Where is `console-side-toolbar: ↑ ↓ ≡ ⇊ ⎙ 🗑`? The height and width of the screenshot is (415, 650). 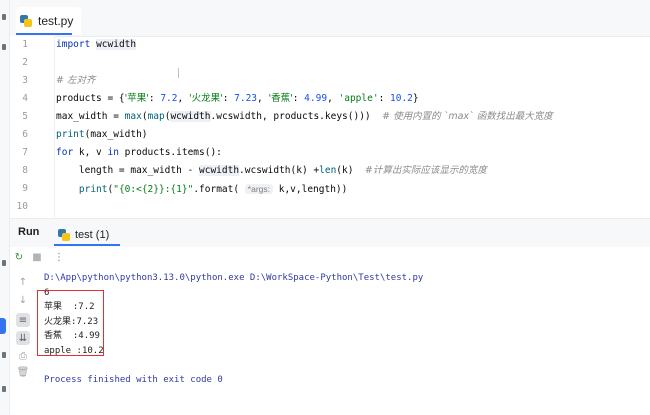
console-side-toolbar: ↑ ↓ ≡ ⇊ ⎙ 🗑 is located at coordinates (23, 341).